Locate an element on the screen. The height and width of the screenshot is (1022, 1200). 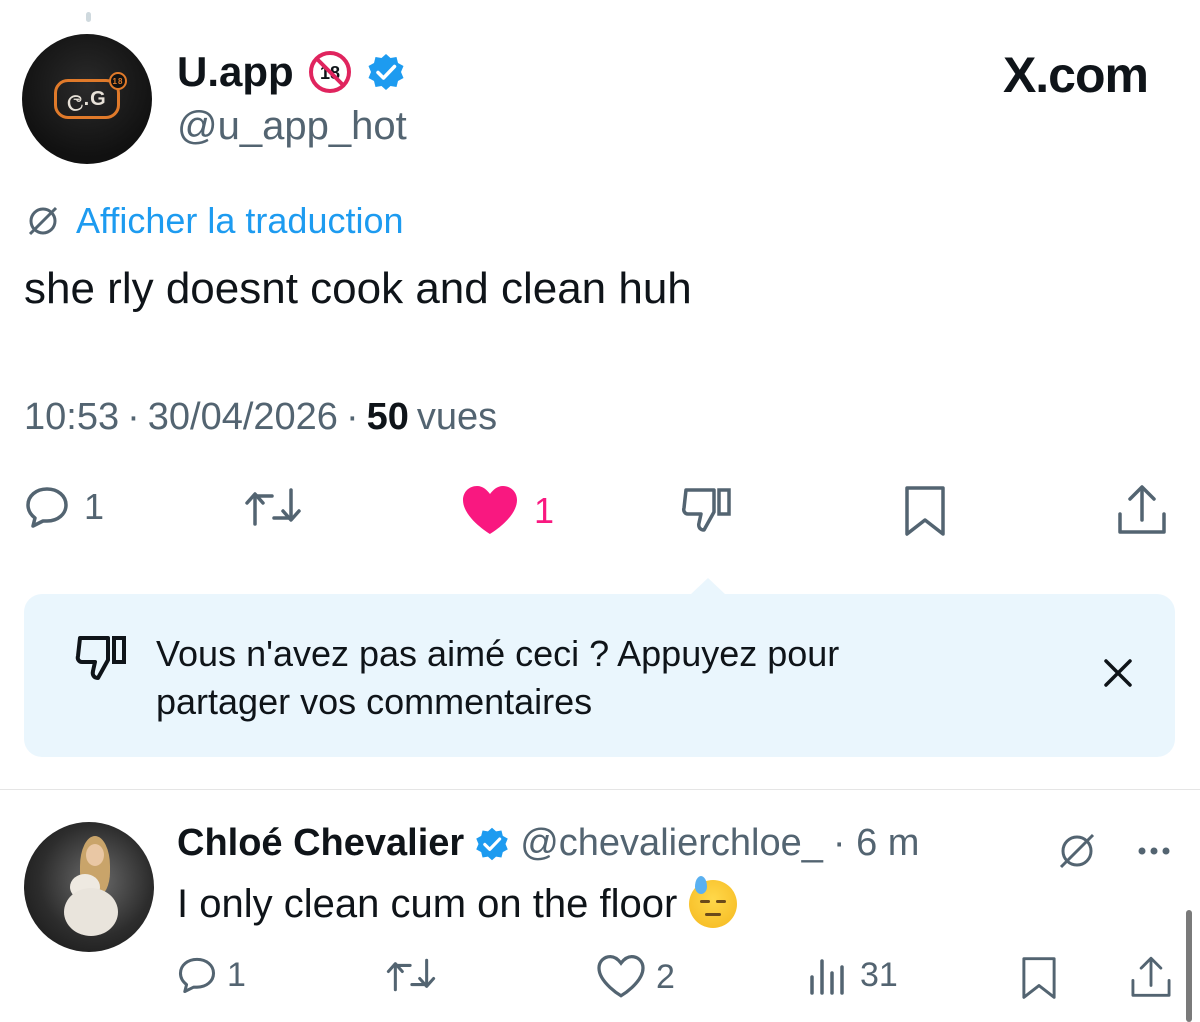
uapp-logo: ල.G 18 is located at coordinates (90, 95).